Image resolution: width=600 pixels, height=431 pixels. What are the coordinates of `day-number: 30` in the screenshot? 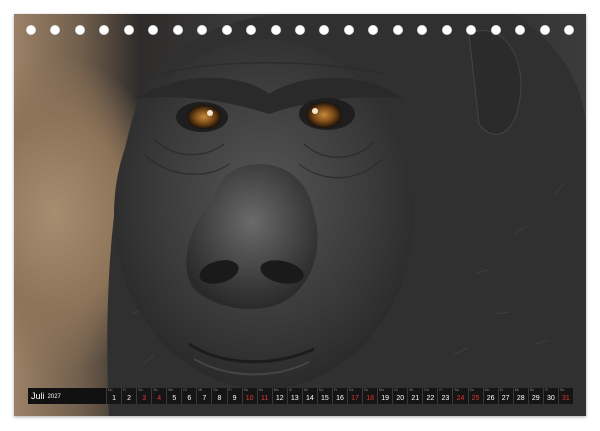 It's located at (550, 398).